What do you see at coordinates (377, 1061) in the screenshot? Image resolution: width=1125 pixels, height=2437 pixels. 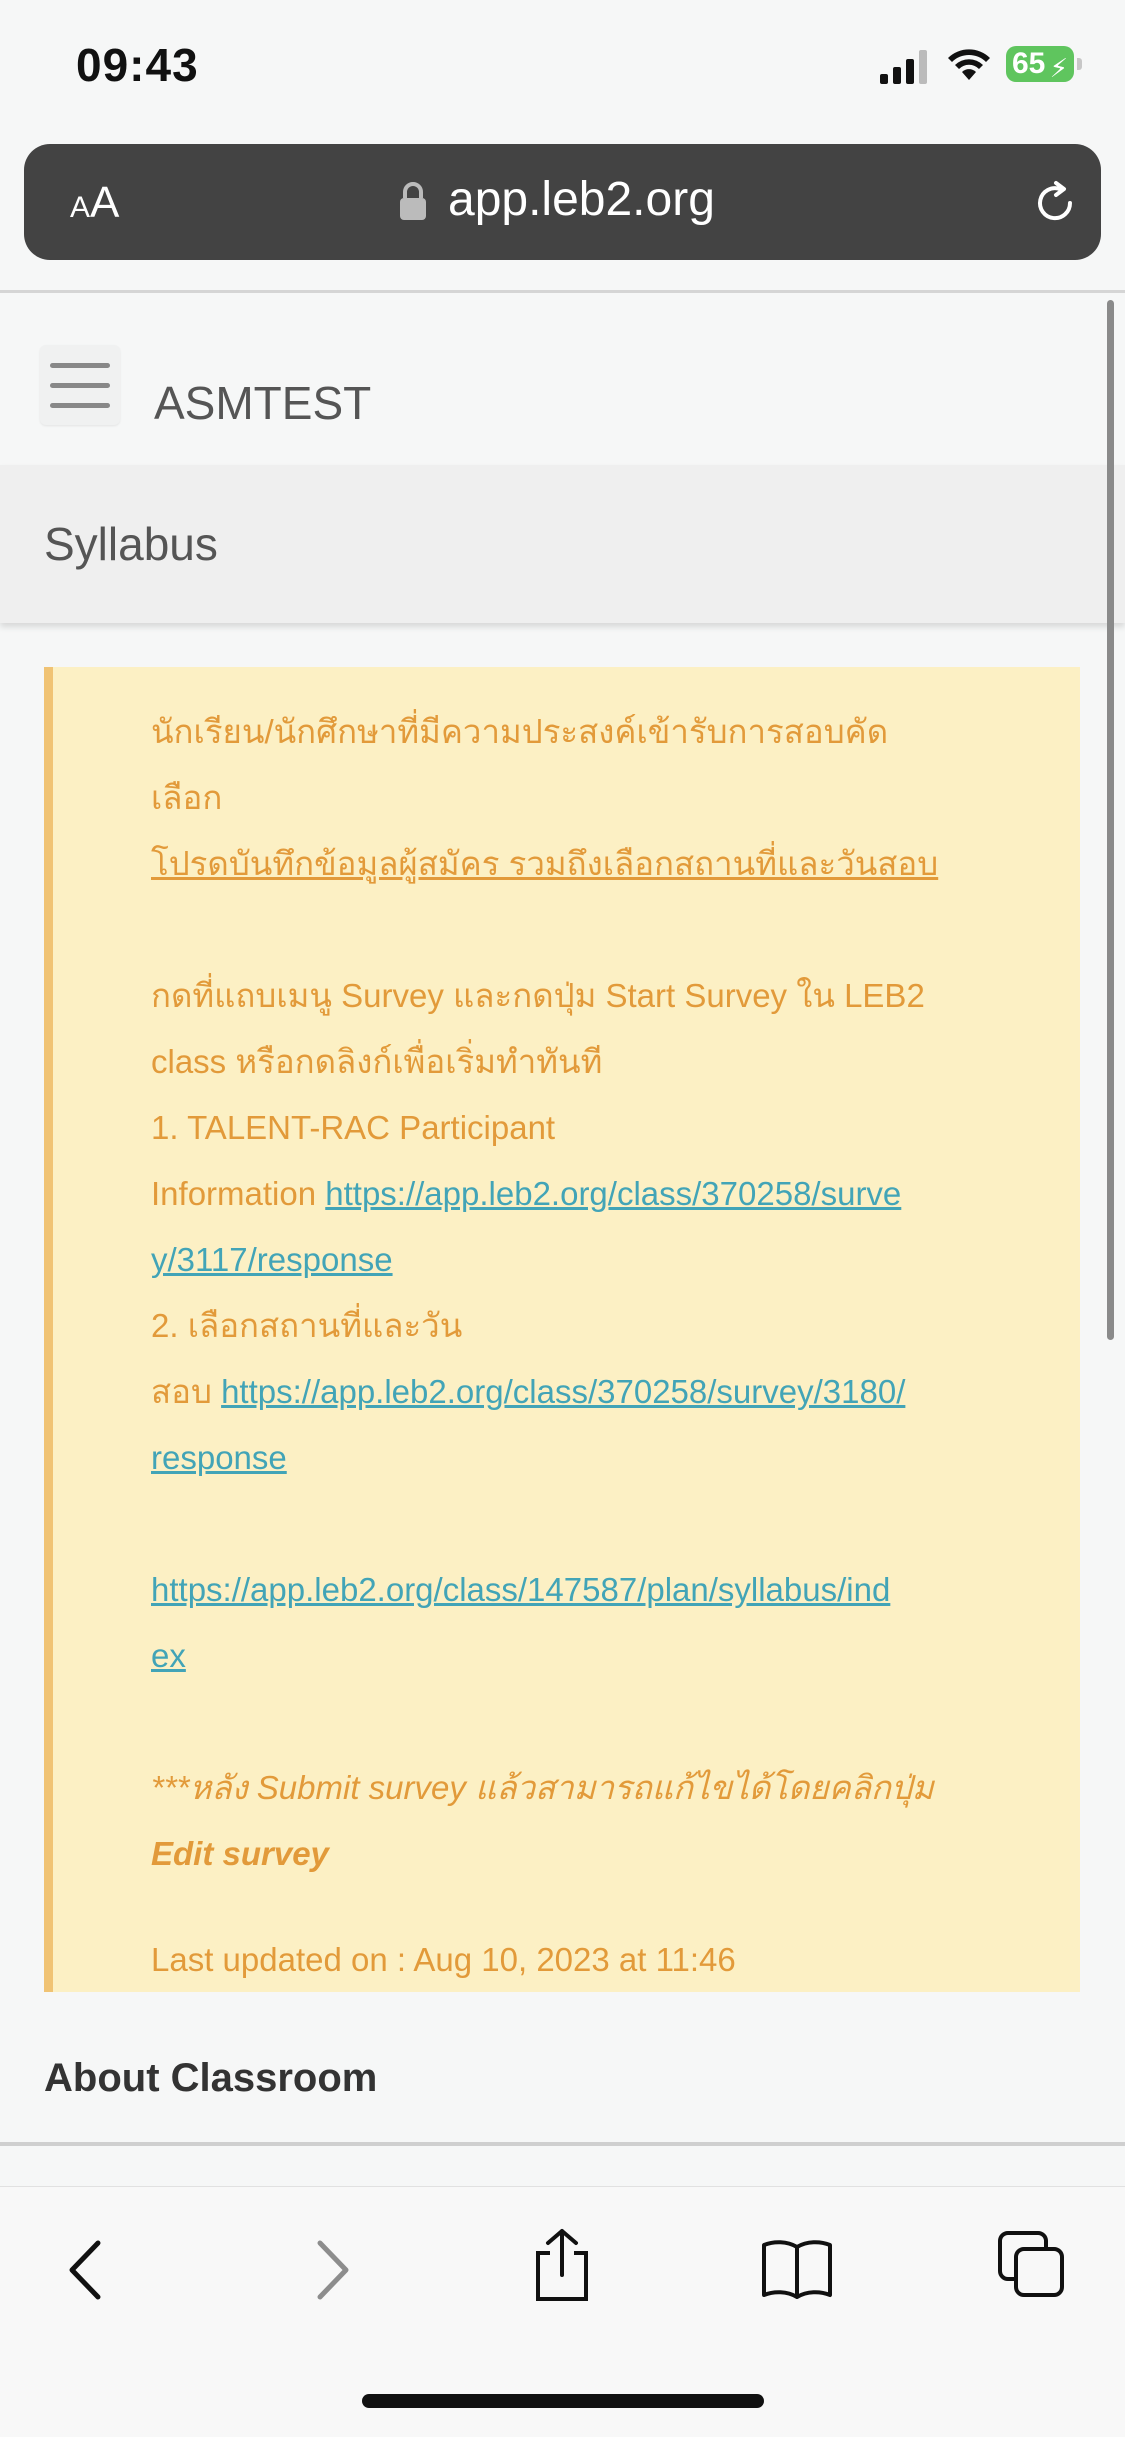 I see `notice-line: class หรือกดลิงก์เพื่อเริ่มทำทันที` at bounding box center [377, 1061].